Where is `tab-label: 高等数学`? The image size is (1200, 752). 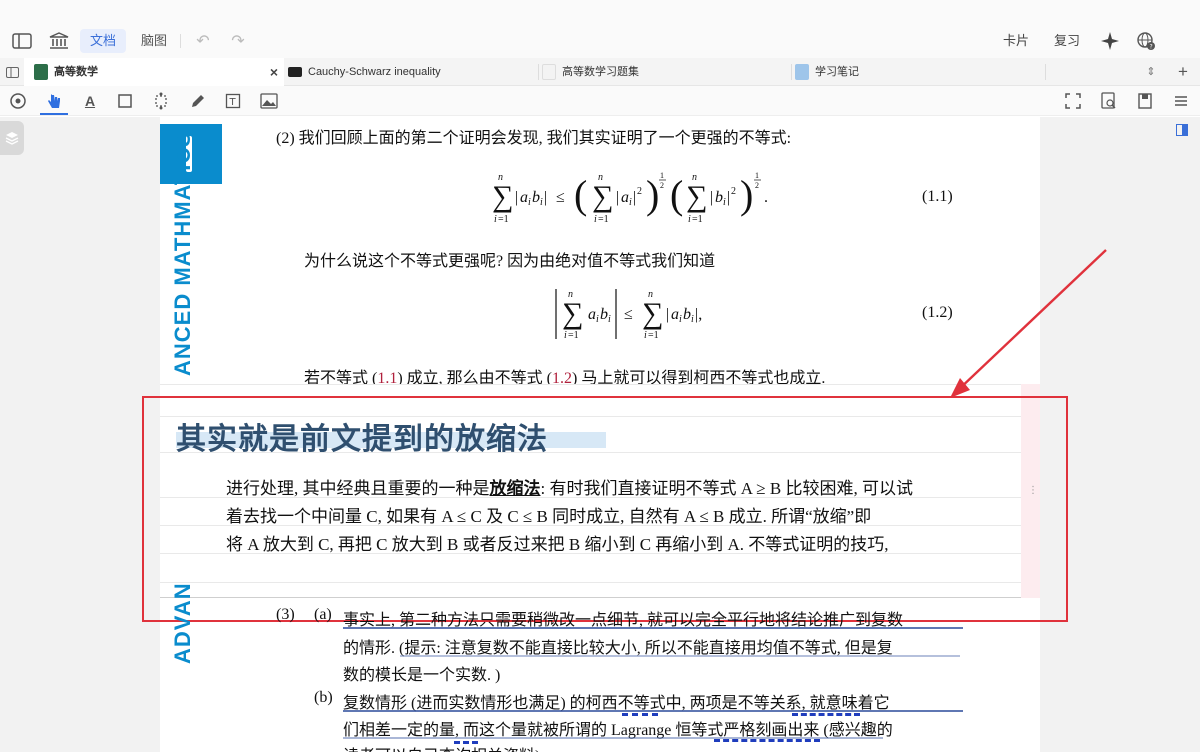
tab-label: 高等数学 is located at coordinates (76, 72).